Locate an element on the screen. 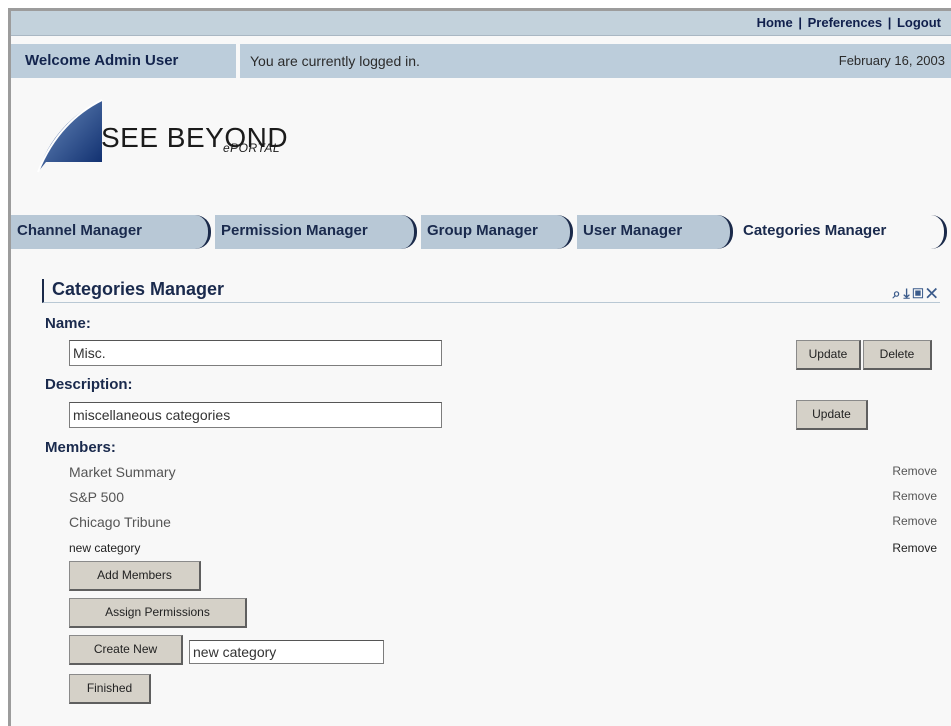  assign-permissions-button: Assign Permissions is located at coordinates (158, 613).